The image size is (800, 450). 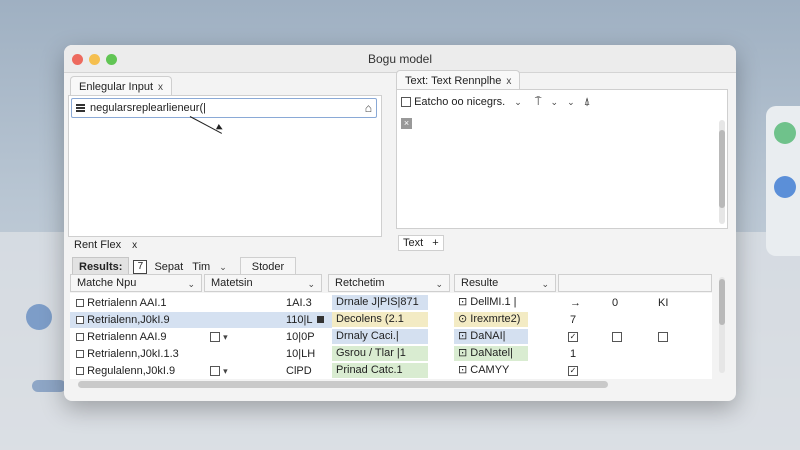 What do you see at coordinates (458, 80) in the screenshot?
I see `tab-text-replace: Text: Text Rennplhe x` at bounding box center [458, 80].